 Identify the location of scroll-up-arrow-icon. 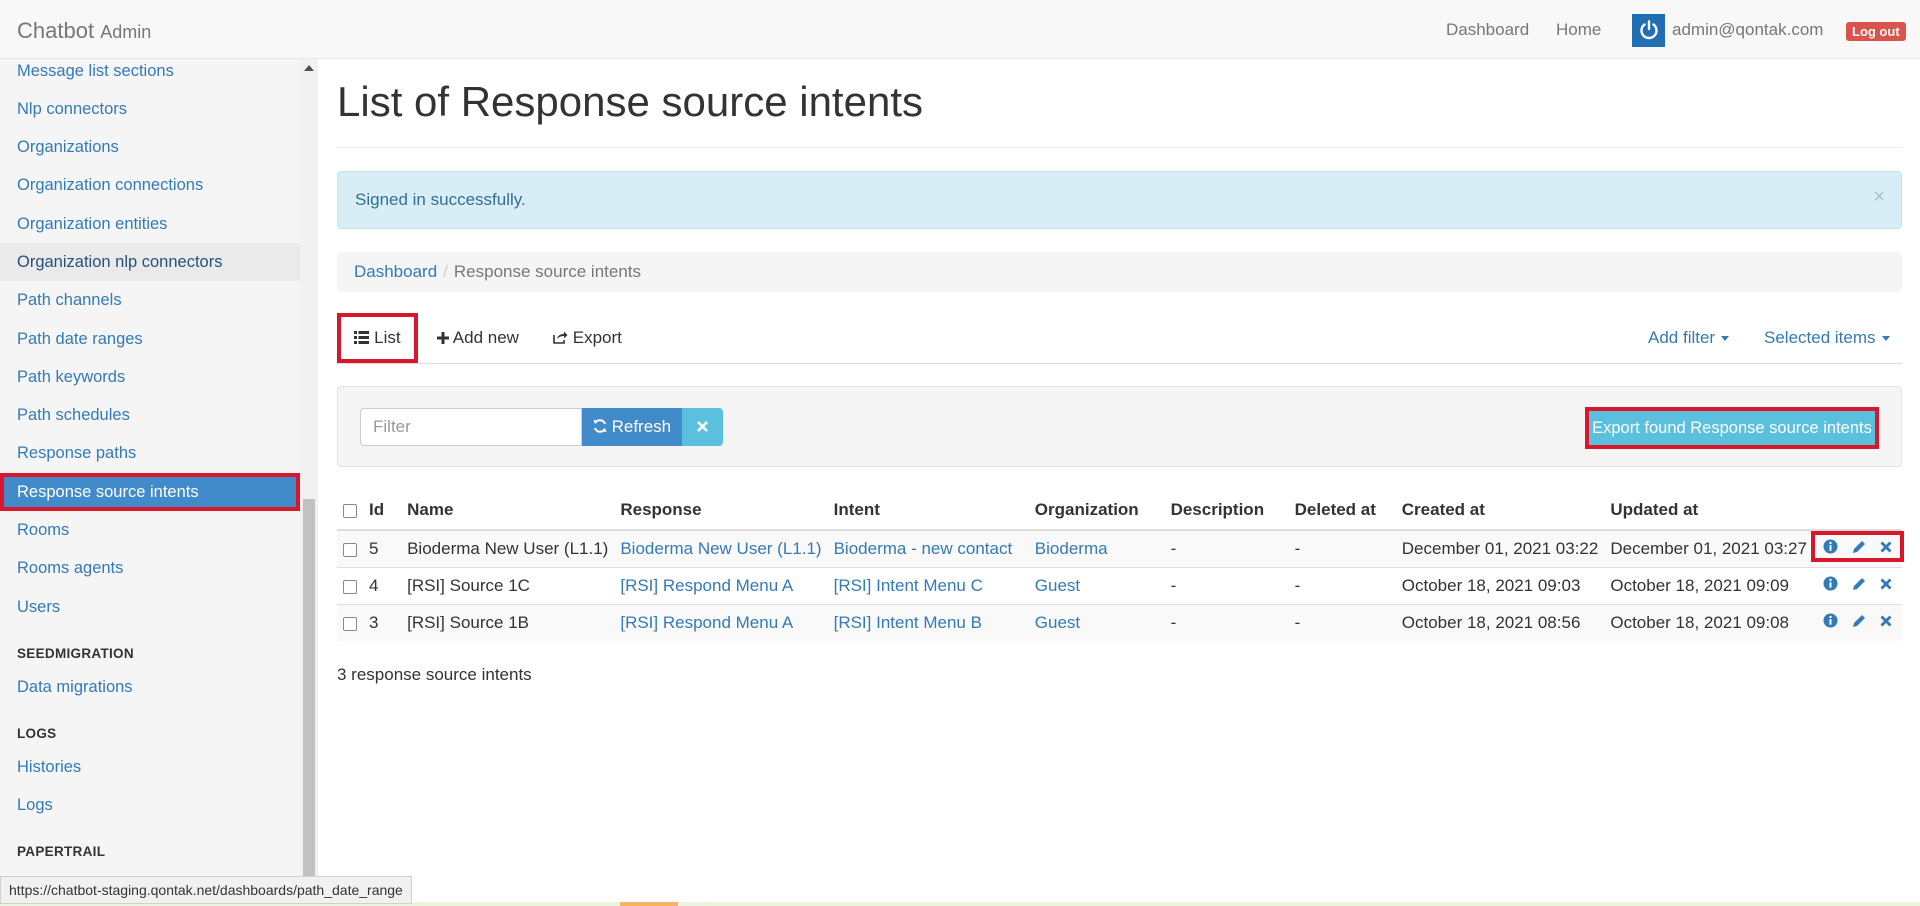
(309, 68).